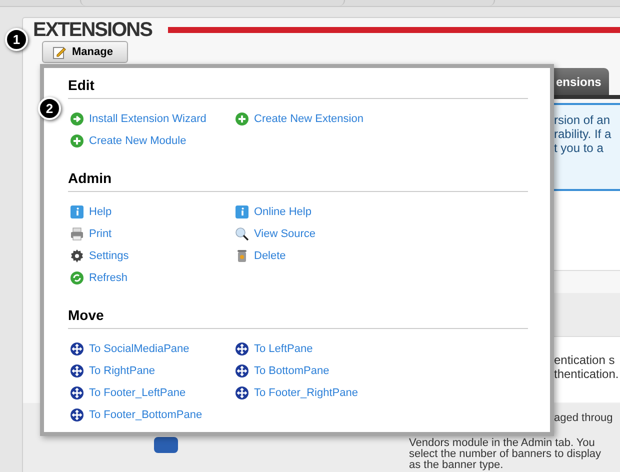  Describe the element at coordinates (77, 278) in the screenshot. I see `refresh-icon` at that location.